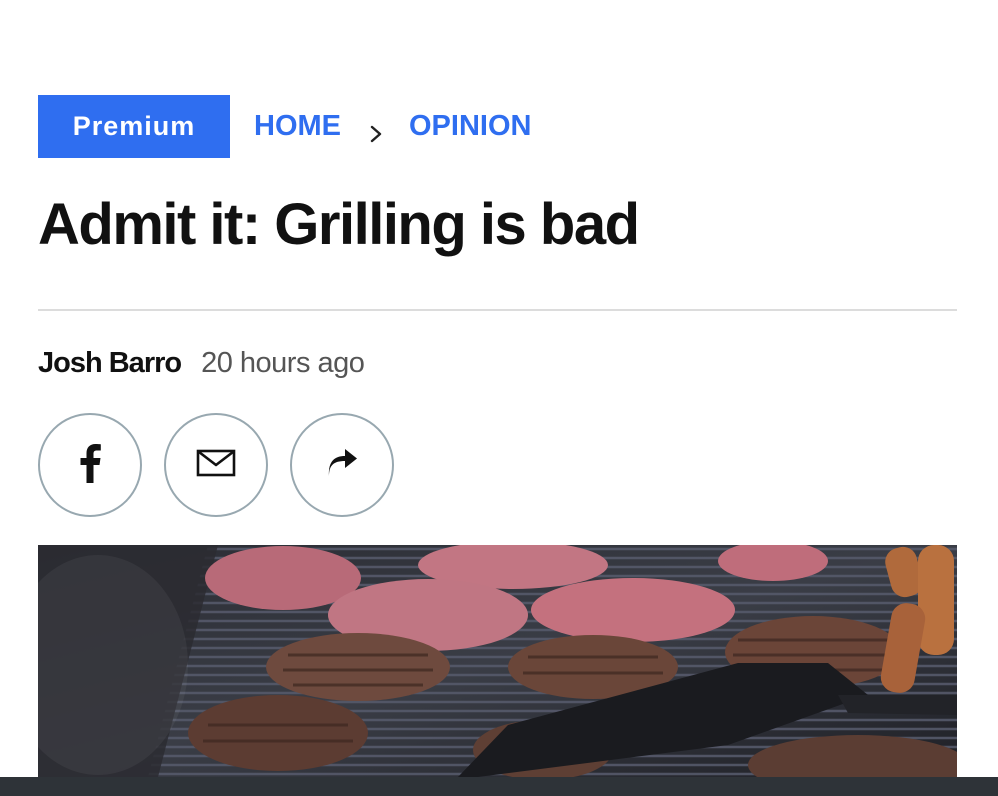 This screenshot has width=998, height=796. I want to click on breadcrumb-home-link: HOME, so click(297, 126).